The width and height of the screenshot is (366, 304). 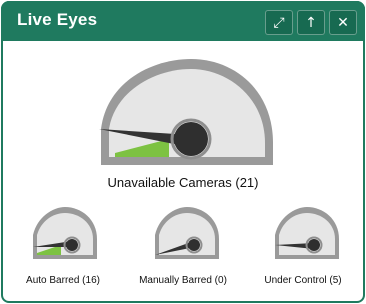 I want to click on small-gauge-1-label: Auto Barred (16), so click(x=63, y=280).